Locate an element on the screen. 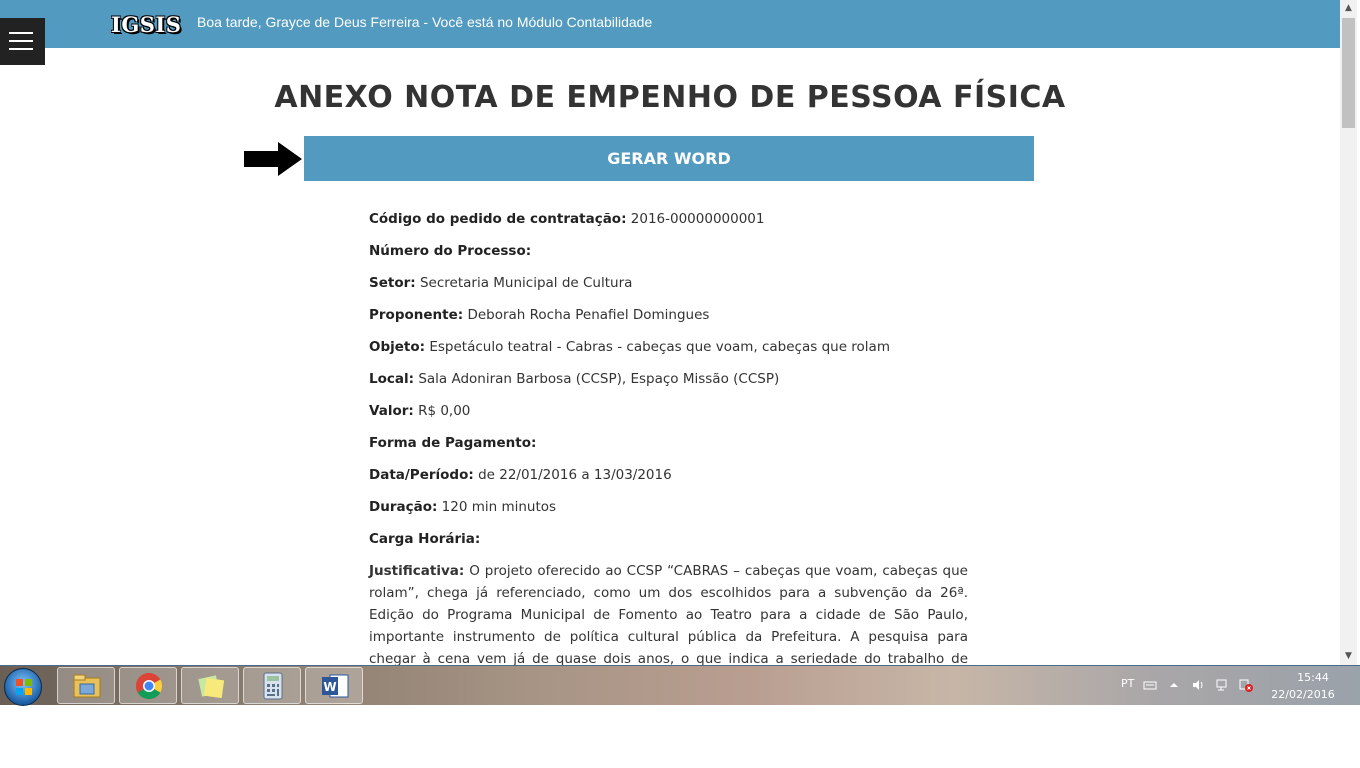 The image size is (1360, 768). field-label: Local: is located at coordinates (392, 379).